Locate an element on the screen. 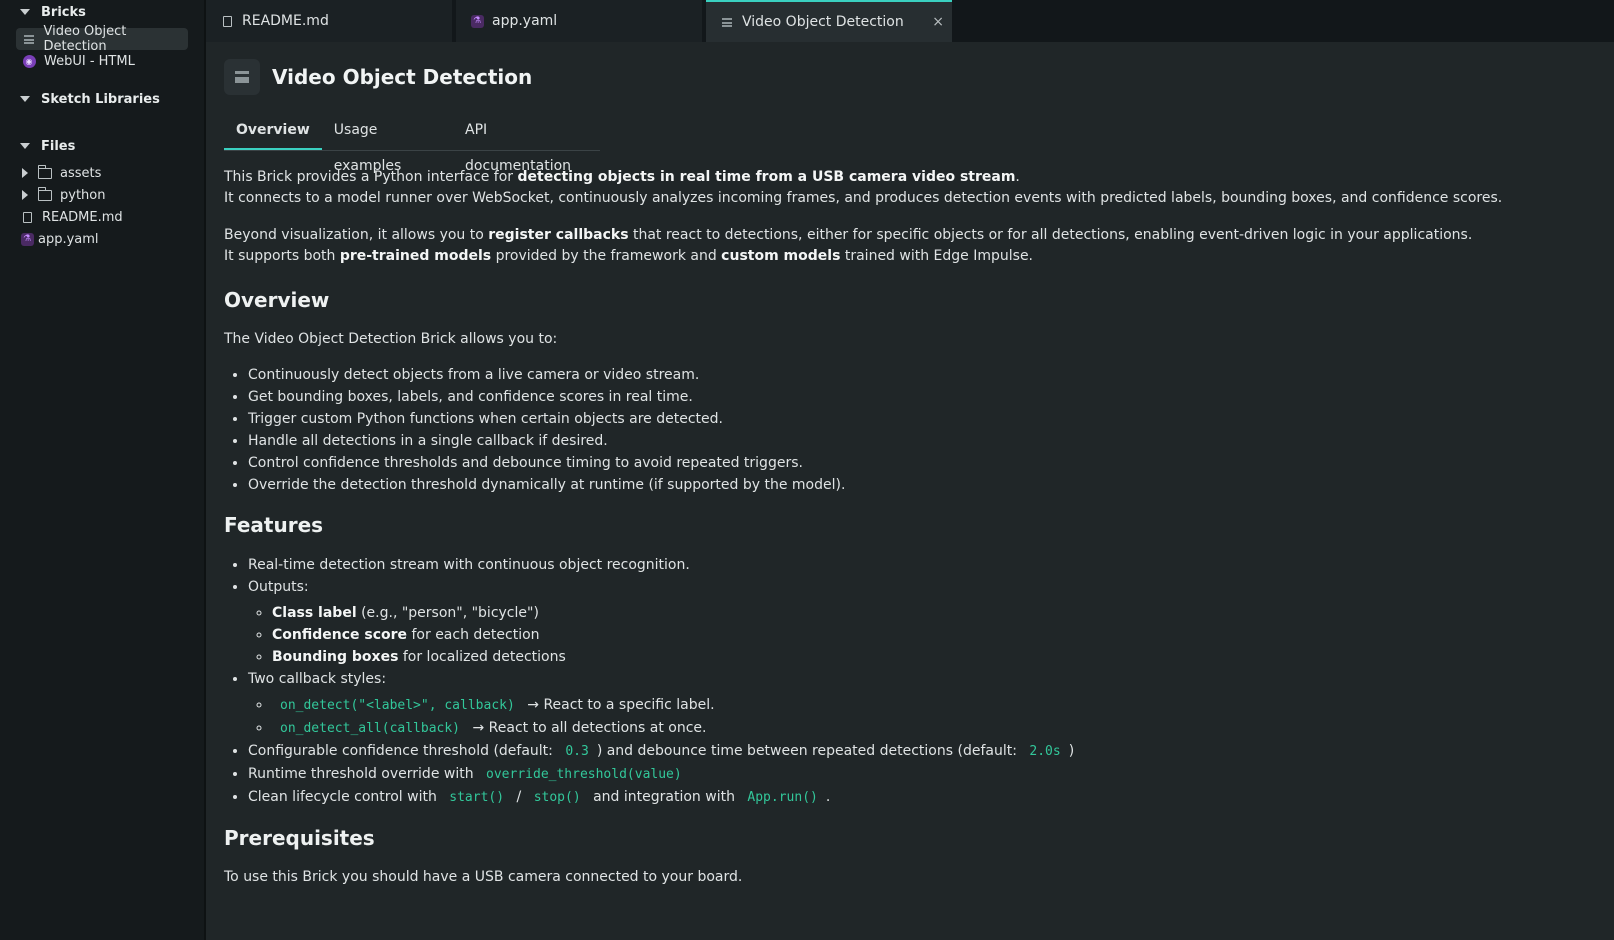 This screenshot has height=940, width=1614. inline-code: start() is located at coordinates (477, 797).